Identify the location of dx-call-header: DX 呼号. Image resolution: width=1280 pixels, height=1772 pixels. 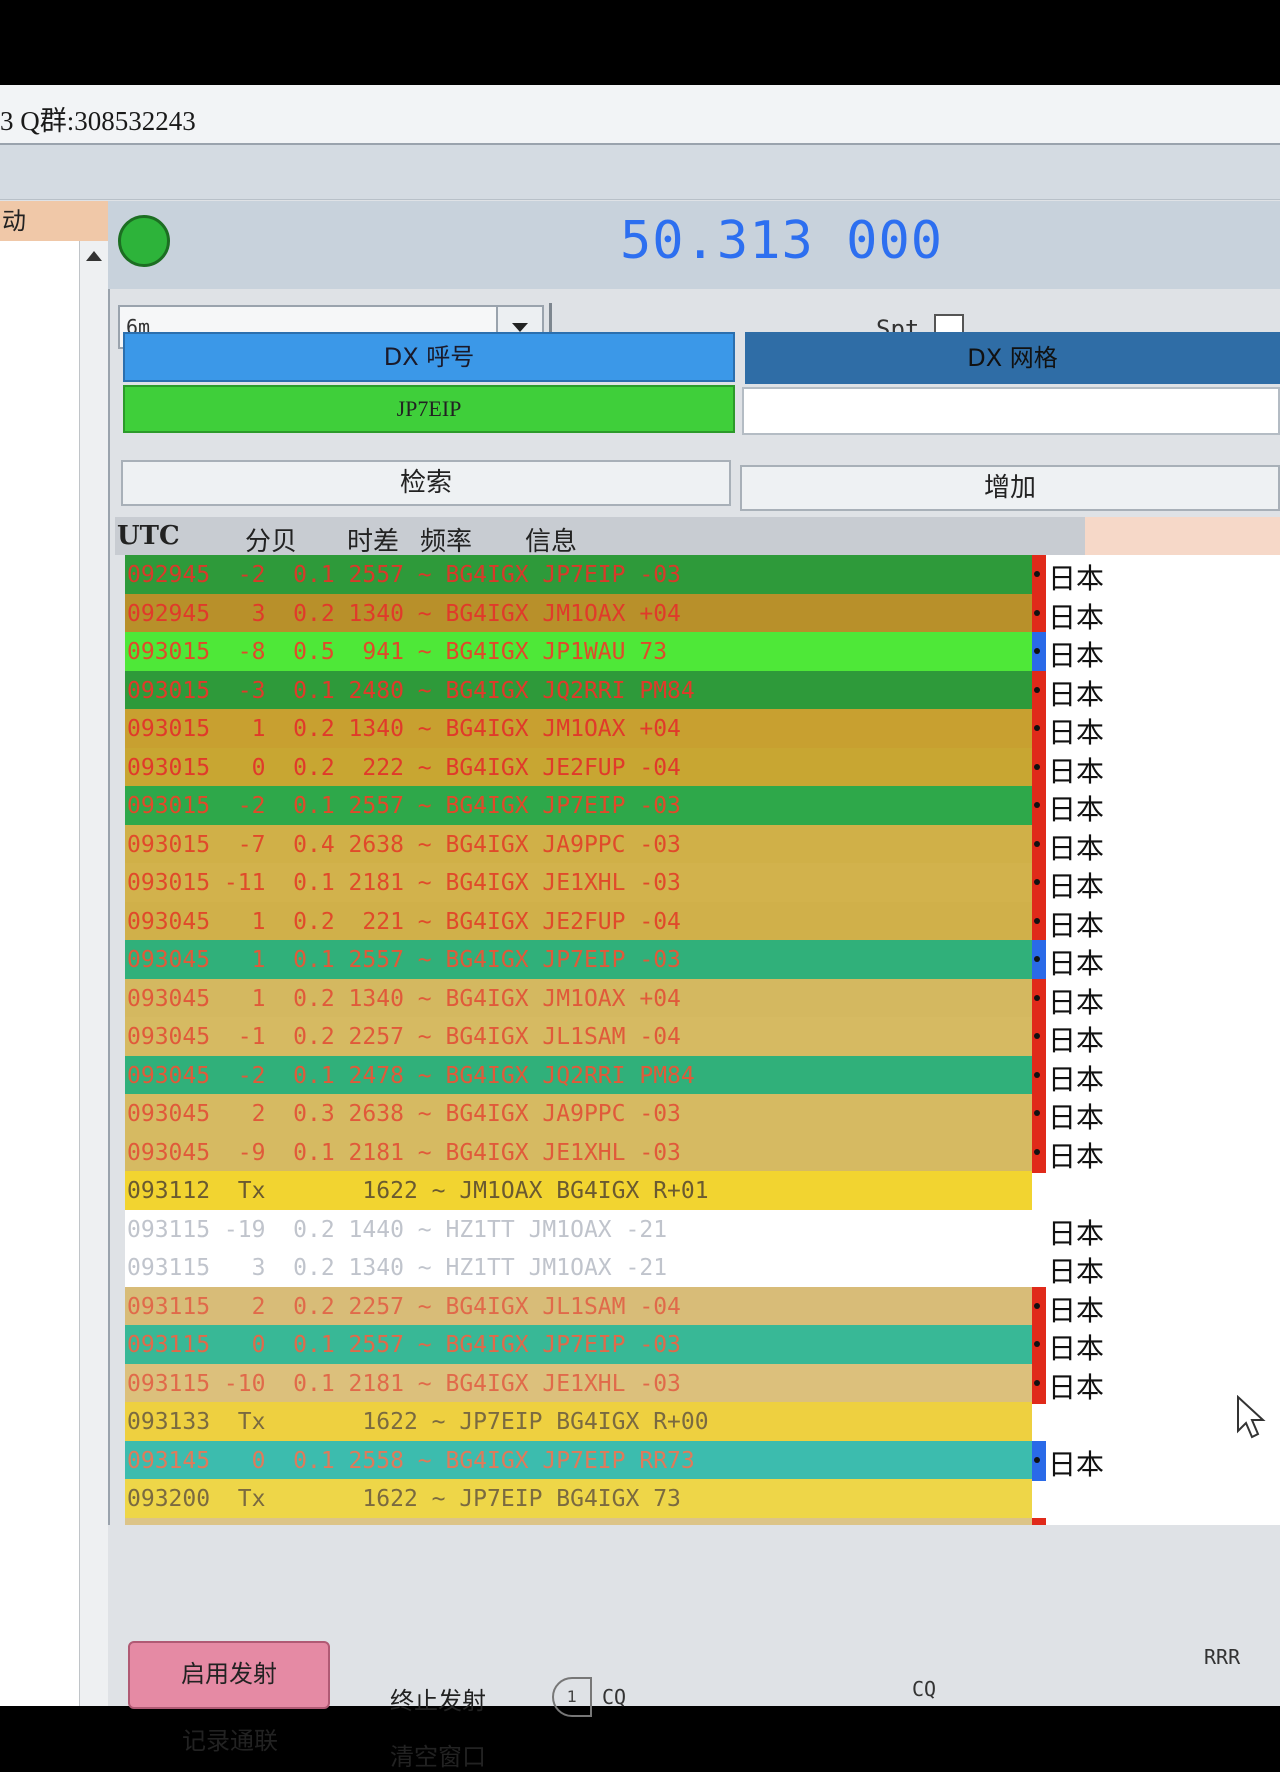
(429, 357).